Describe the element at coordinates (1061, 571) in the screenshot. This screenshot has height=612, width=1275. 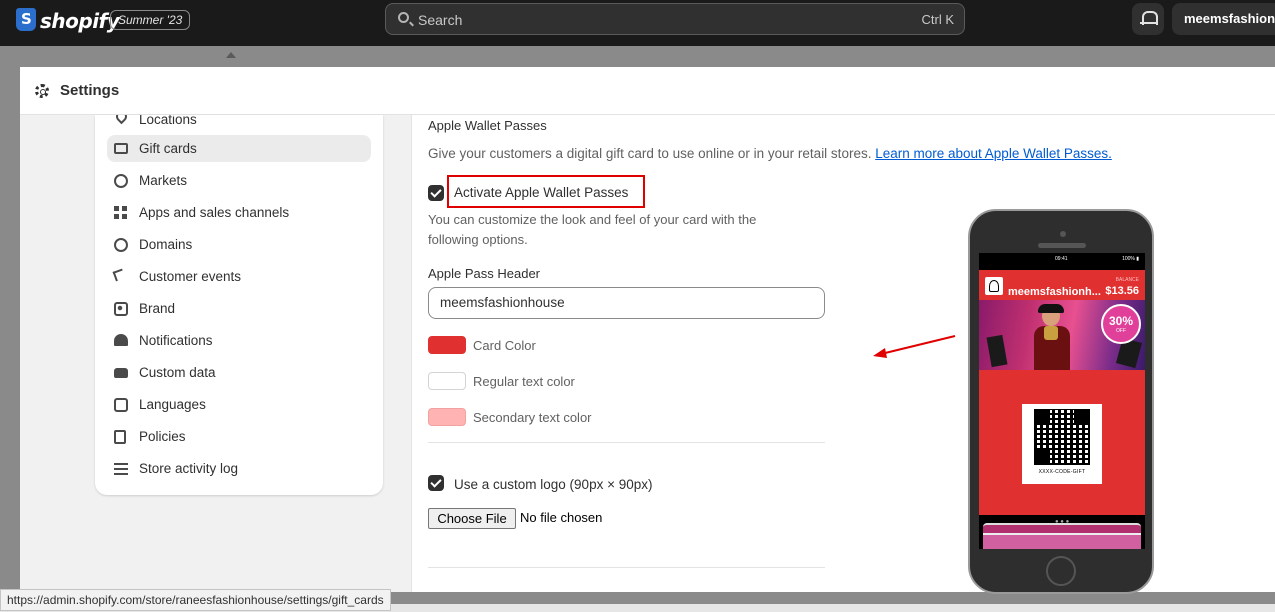
I see `phone-home-button-icon` at that location.